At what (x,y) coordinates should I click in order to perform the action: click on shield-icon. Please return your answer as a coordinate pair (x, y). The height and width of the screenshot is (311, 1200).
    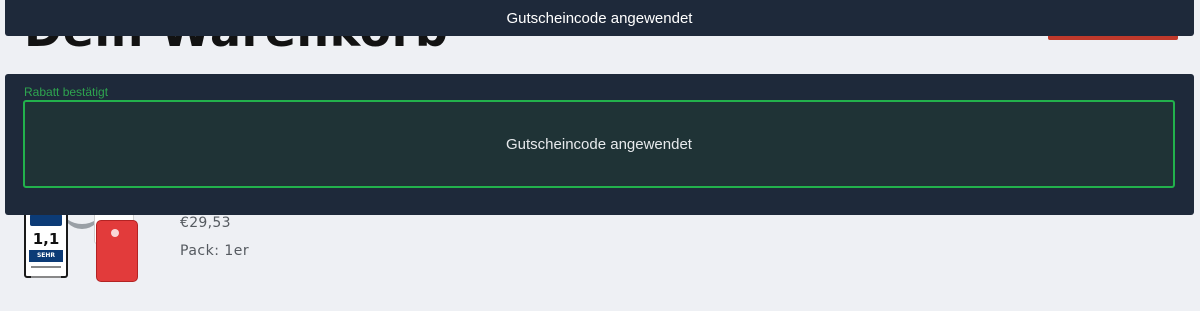
    Looking at the image, I should click on (46, 220).